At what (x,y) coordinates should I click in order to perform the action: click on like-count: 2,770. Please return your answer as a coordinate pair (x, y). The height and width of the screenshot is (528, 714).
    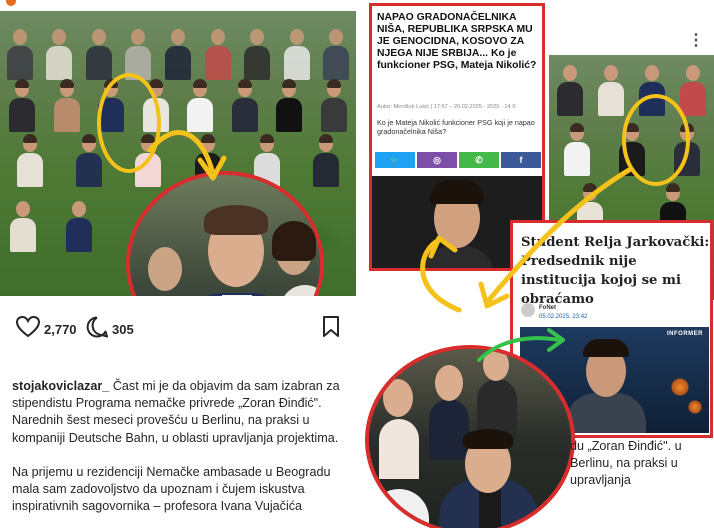
    Looking at the image, I should click on (60, 329).